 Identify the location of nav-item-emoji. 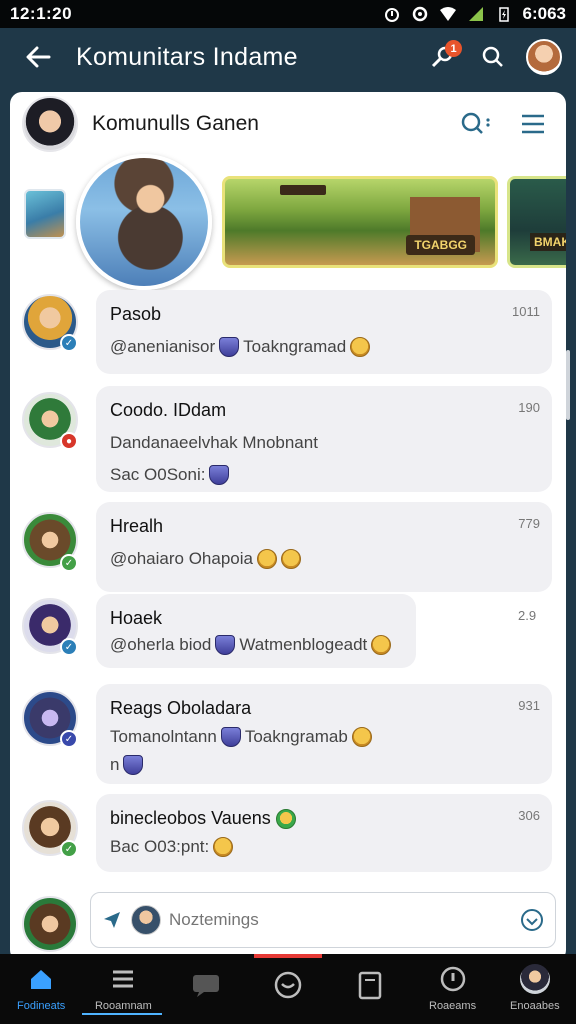
(288, 989).